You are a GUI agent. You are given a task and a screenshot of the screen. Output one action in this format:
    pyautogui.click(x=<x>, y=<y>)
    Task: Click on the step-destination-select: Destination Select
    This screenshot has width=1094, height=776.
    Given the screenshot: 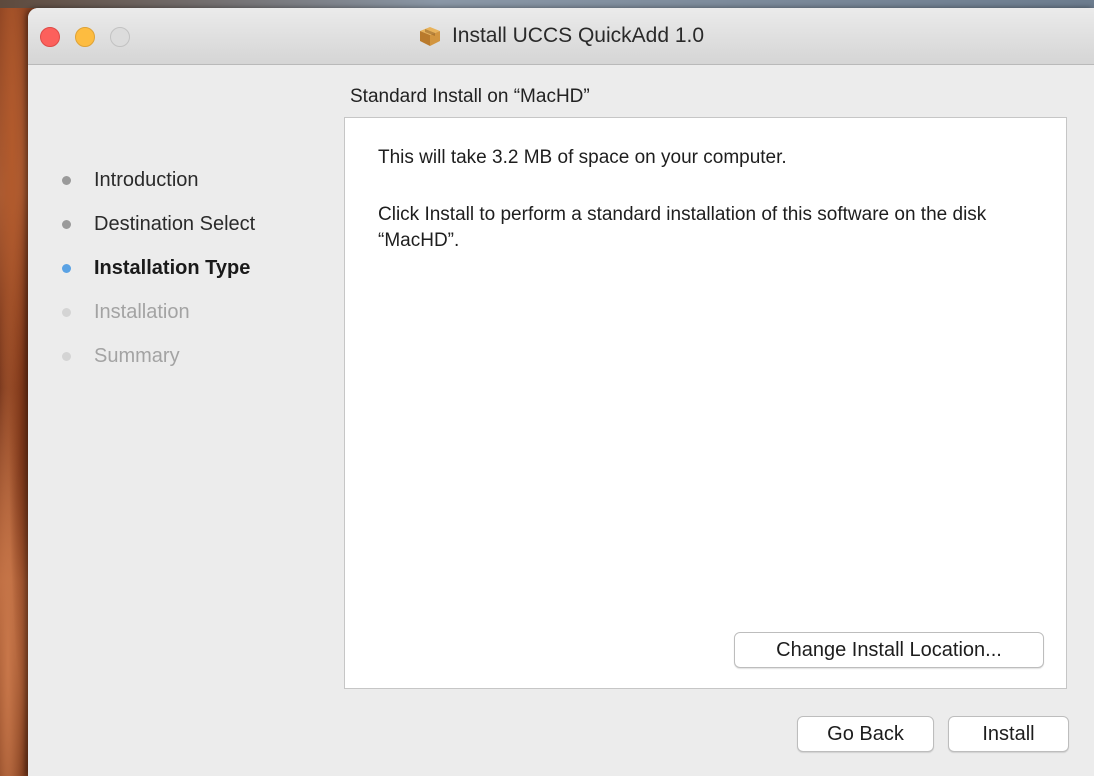 What is the action you would take?
    pyautogui.click(x=158, y=224)
    